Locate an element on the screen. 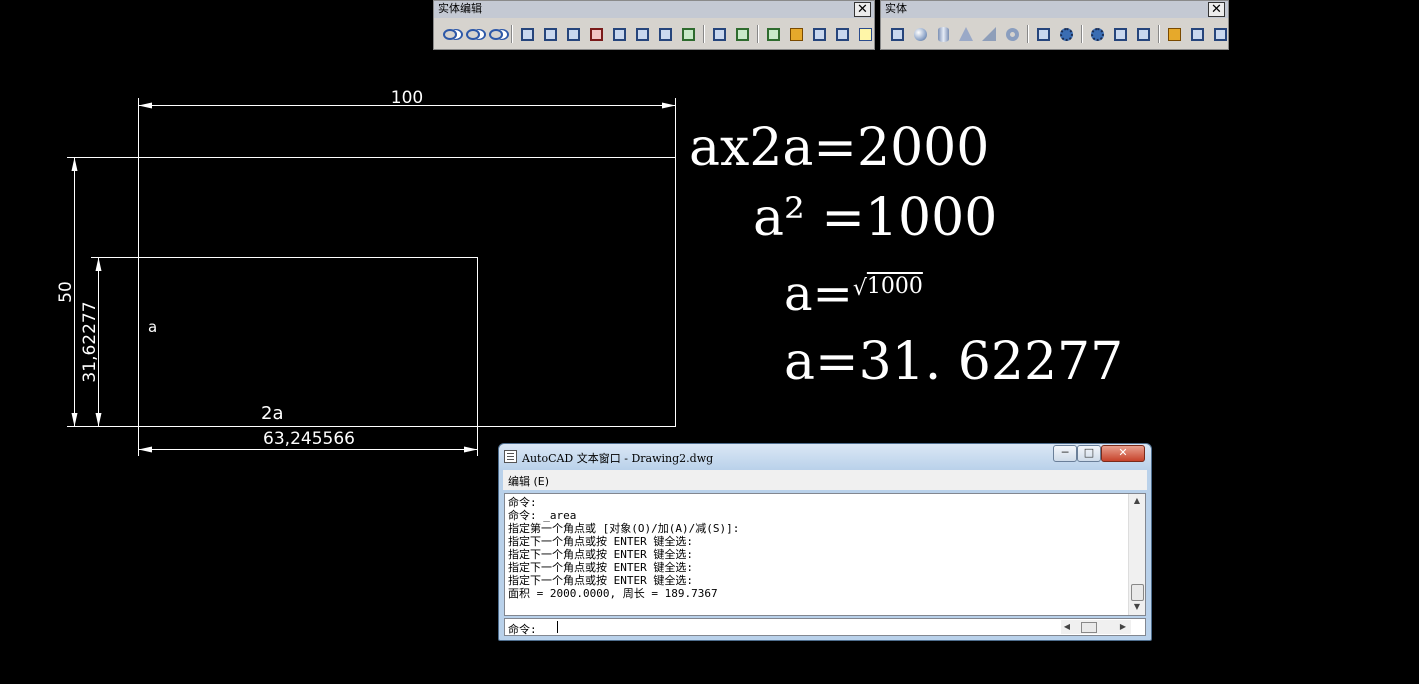 This screenshot has height=684, width=1419. shell-button is located at coordinates (842, 34).